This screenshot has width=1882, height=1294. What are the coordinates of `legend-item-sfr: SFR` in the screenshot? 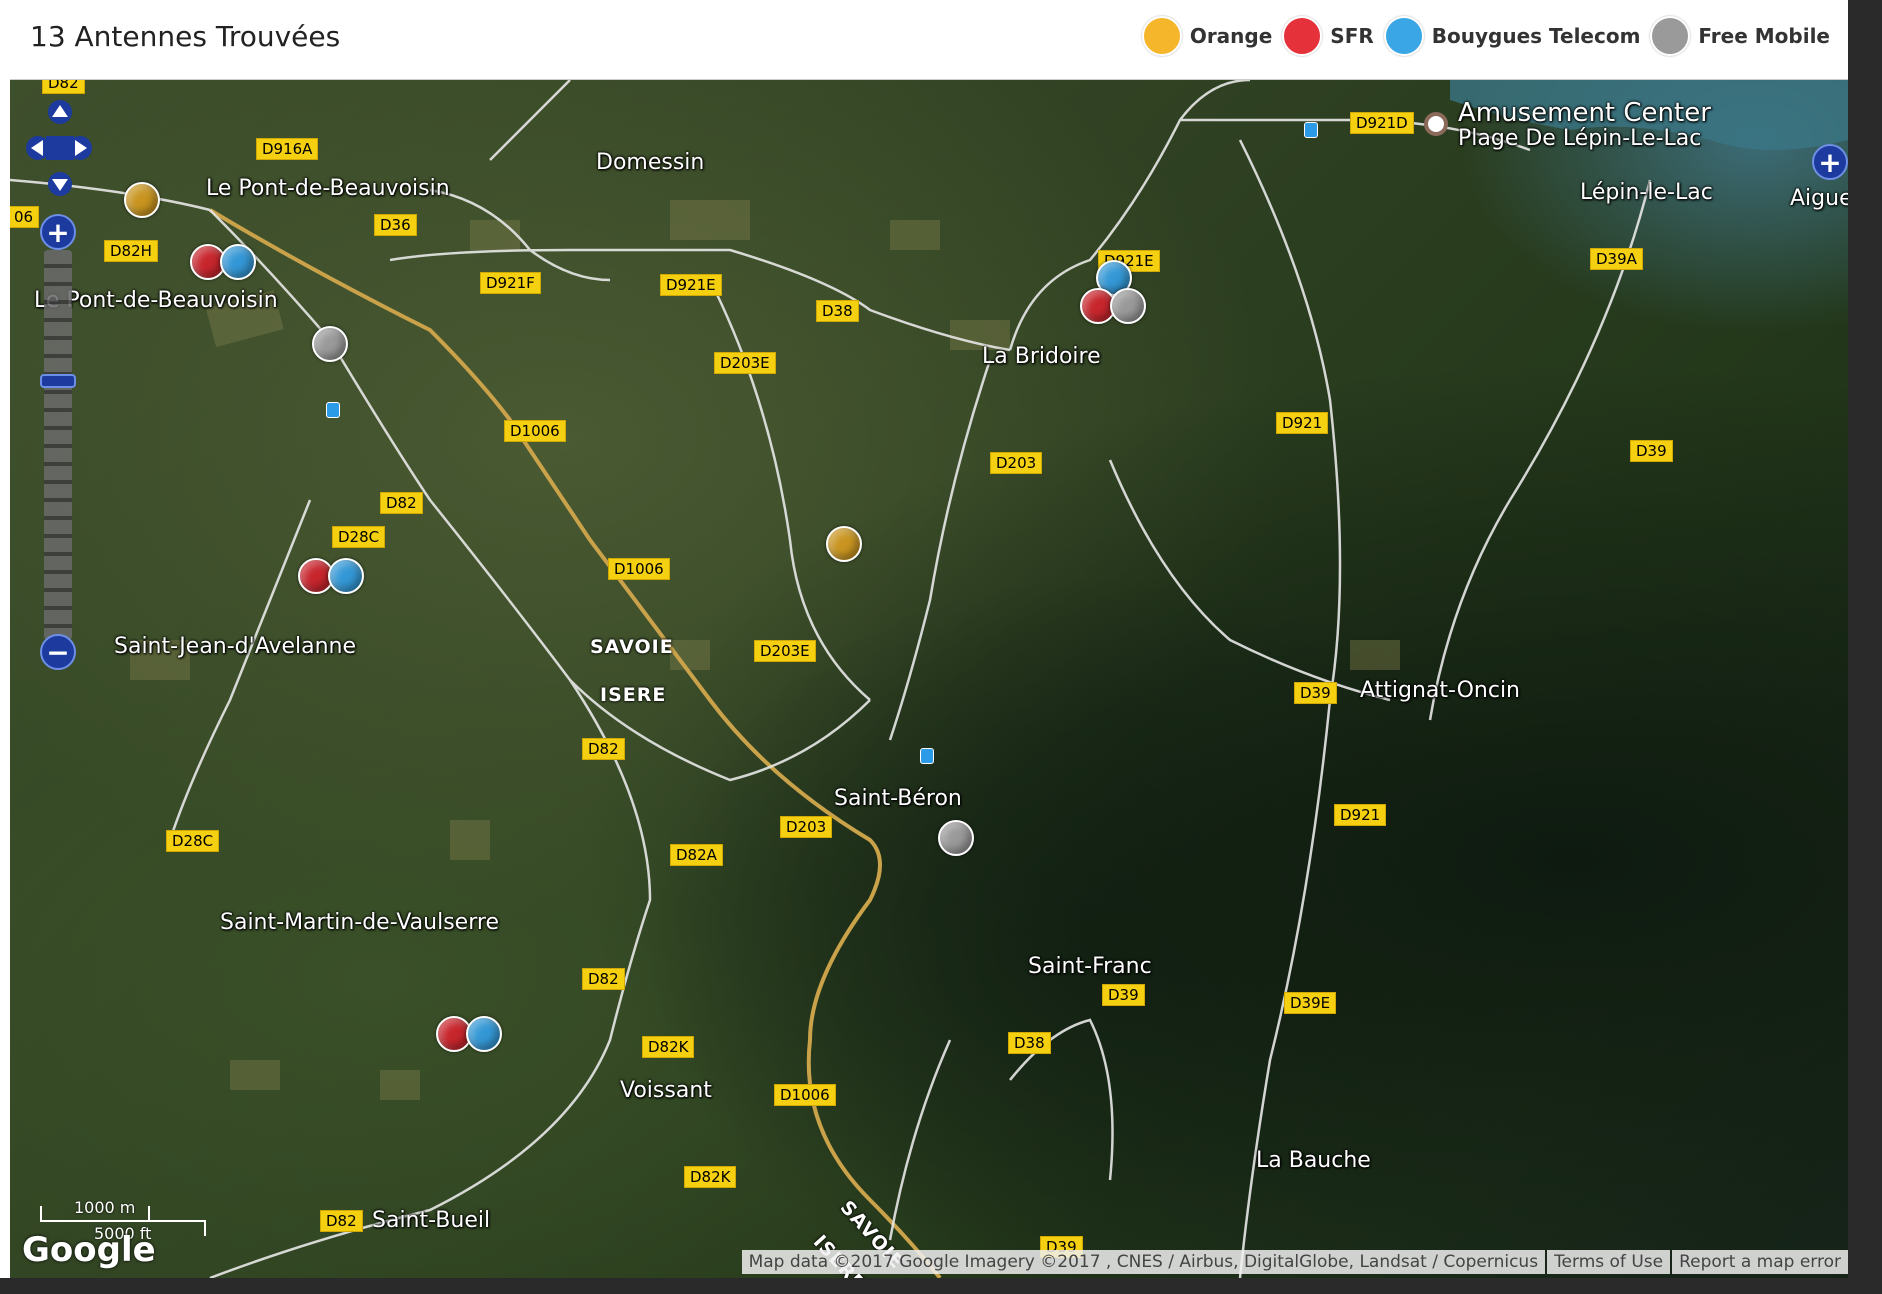 It's located at (1328, 36).